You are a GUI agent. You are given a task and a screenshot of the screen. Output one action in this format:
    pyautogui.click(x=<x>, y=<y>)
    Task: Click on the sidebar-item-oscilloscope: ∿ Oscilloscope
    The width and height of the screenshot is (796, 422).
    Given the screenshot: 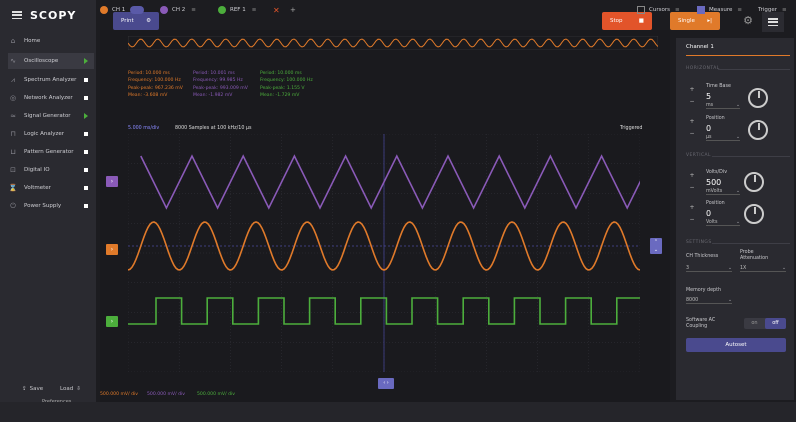 What is the action you would take?
    pyautogui.click(x=51, y=61)
    